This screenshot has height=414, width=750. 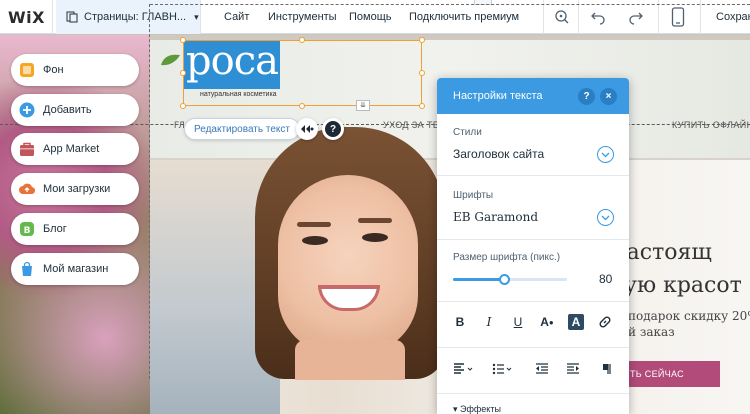 What do you see at coordinates (651, 332) in the screenshot?
I see `hero-subtext-2: й заказ` at bounding box center [651, 332].